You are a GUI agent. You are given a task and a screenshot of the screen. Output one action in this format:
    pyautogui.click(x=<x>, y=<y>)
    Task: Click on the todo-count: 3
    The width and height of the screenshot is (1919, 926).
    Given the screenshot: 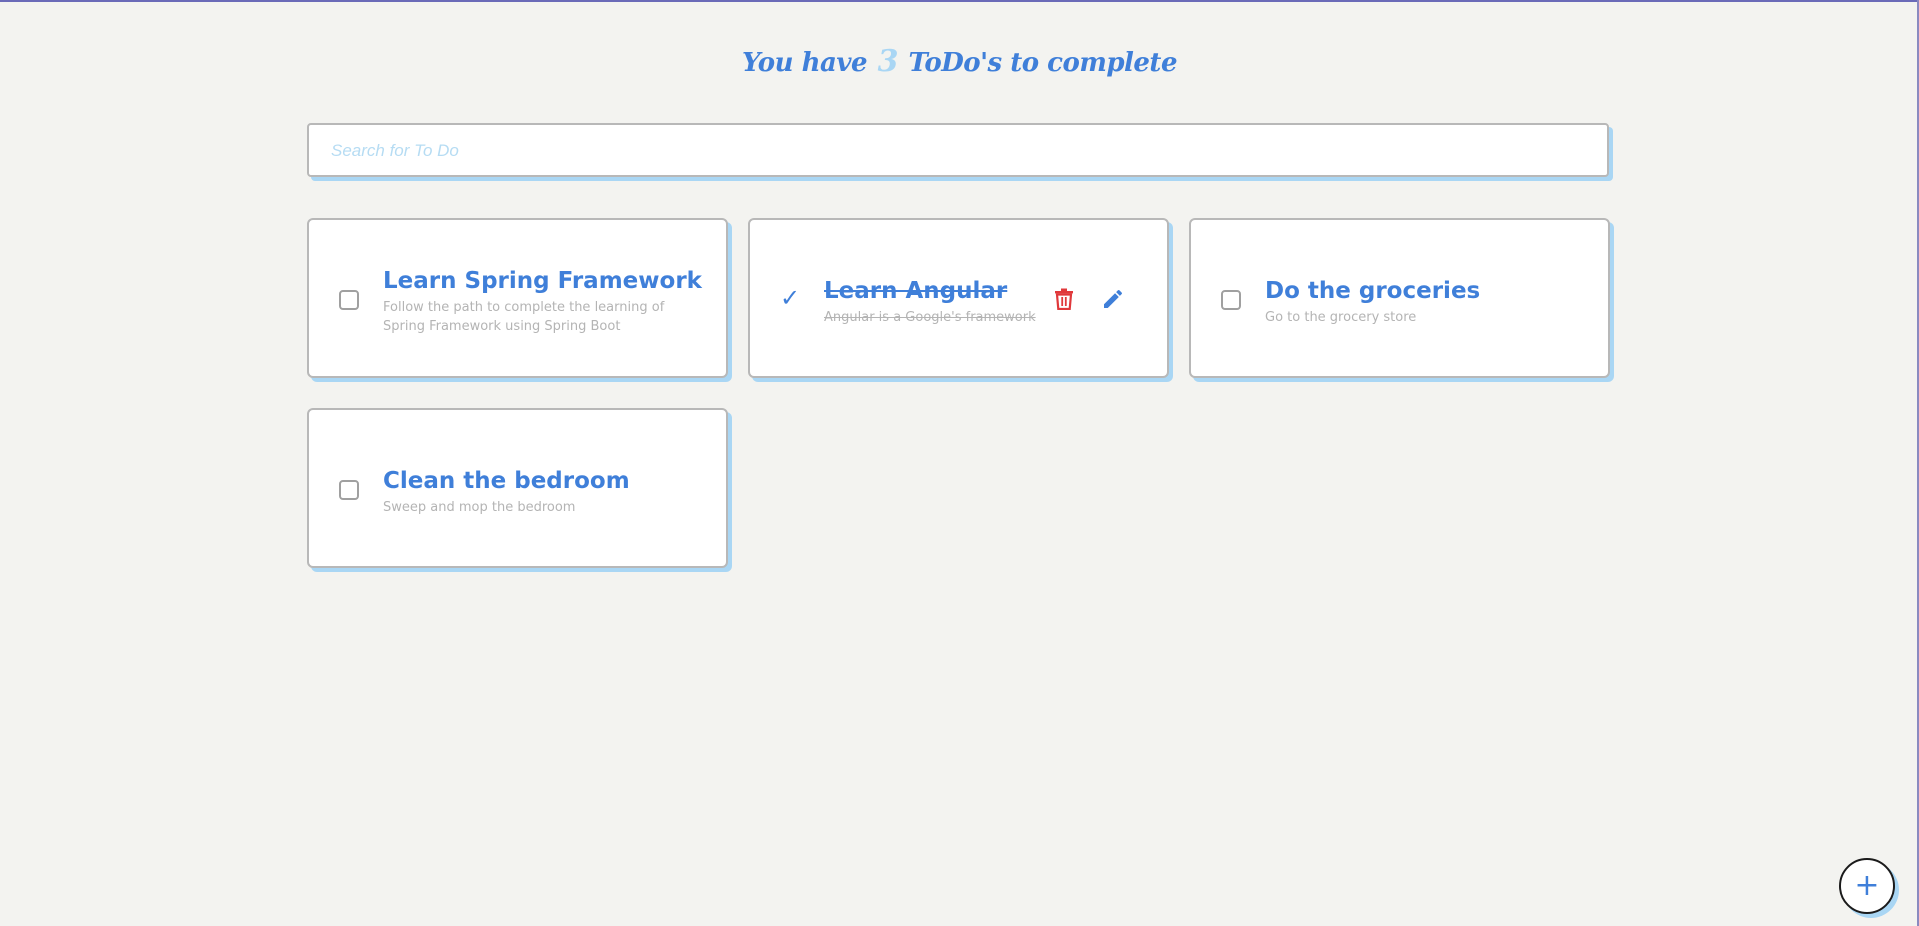 What is the action you would take?
    pyautogui.click(x=888, y=61)
    